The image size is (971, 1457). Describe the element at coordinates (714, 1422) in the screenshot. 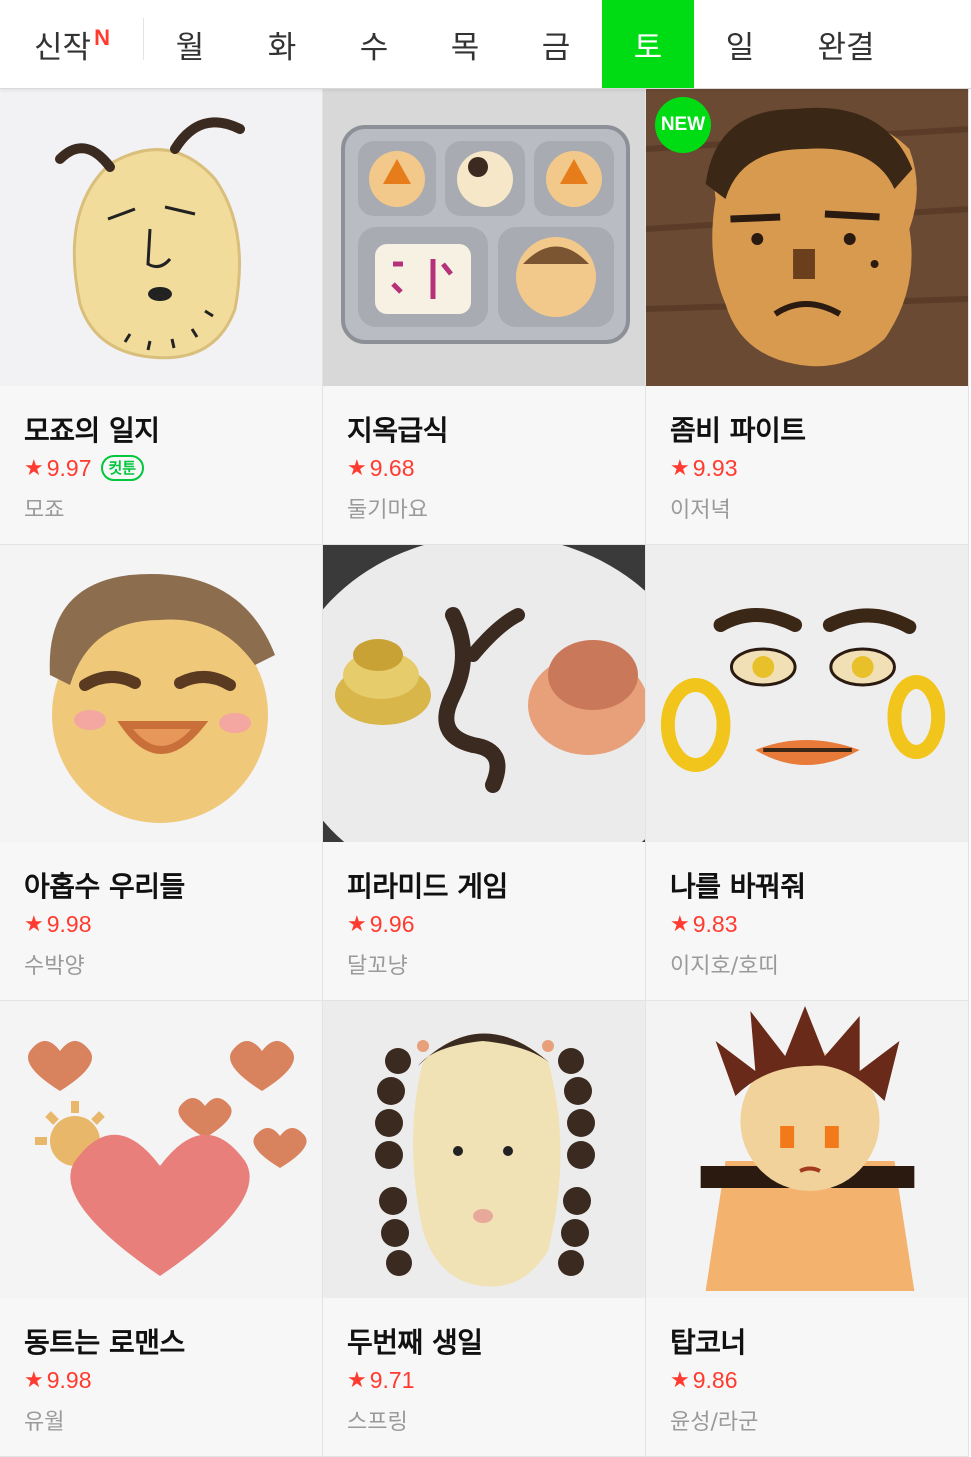

I see `webtoon-author: 윤성/라군` at that location.